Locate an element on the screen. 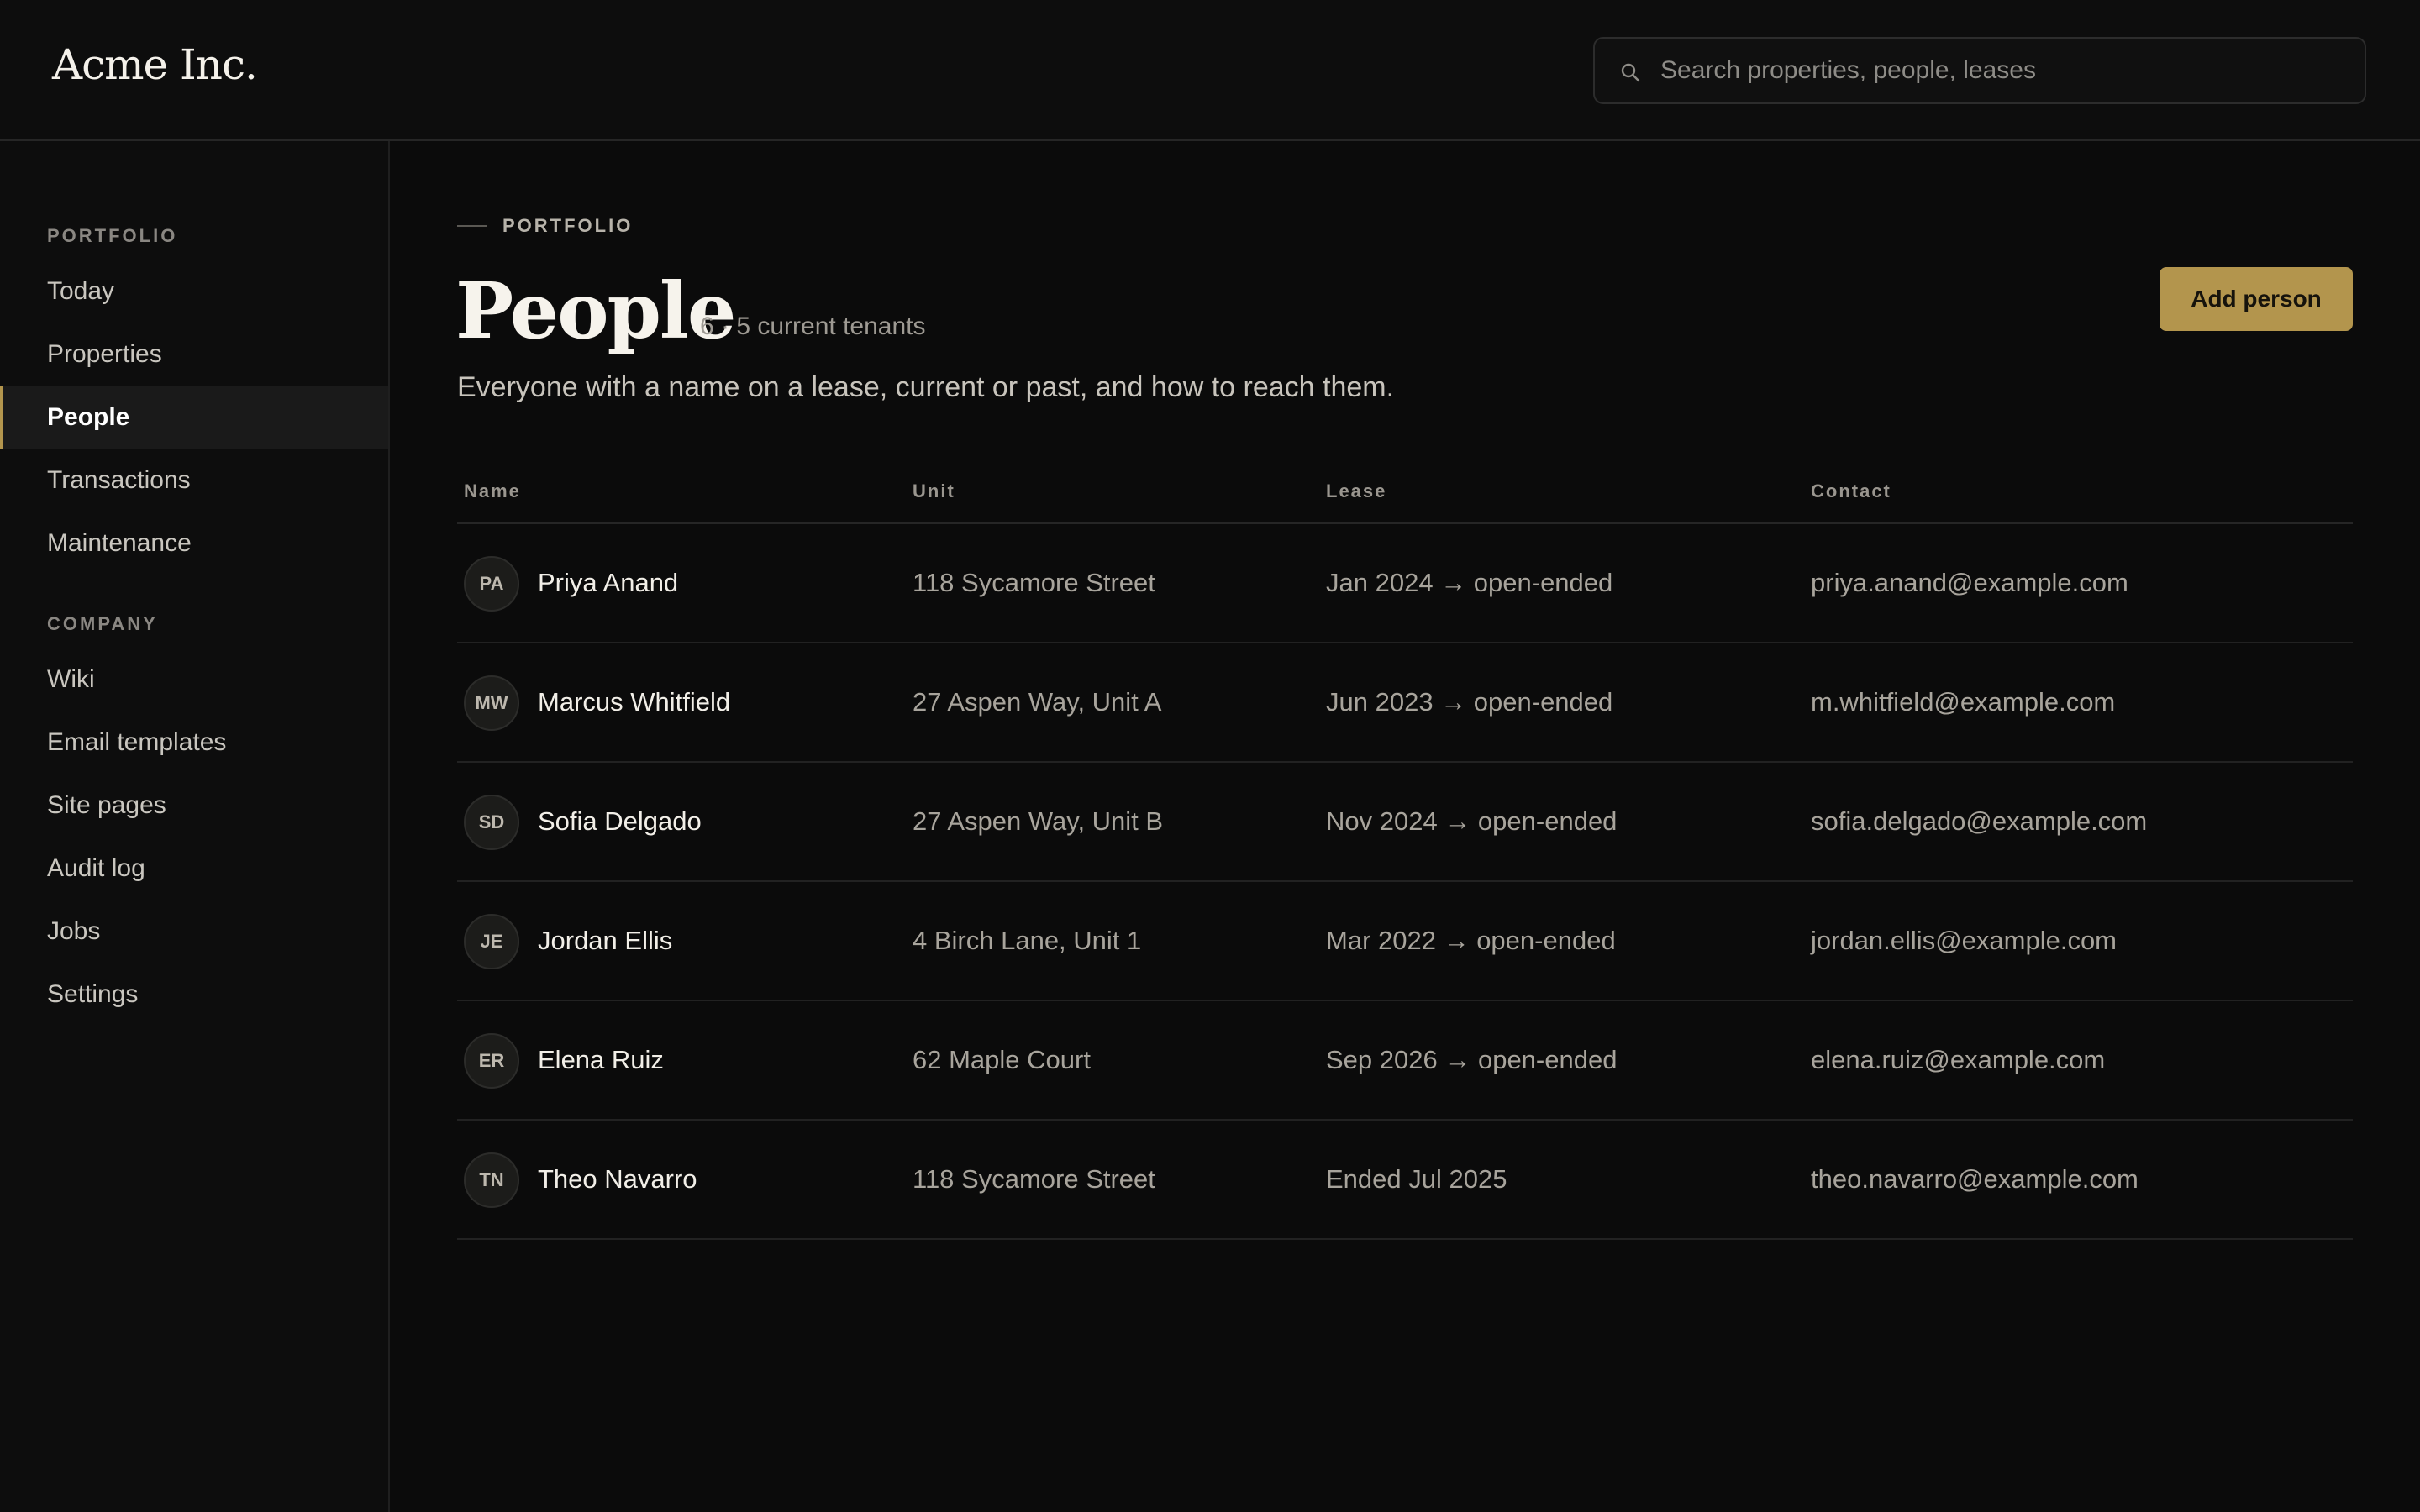 This screenshot has height=1512, width=2420. avatar: PA is located at coordinates (492, 584).